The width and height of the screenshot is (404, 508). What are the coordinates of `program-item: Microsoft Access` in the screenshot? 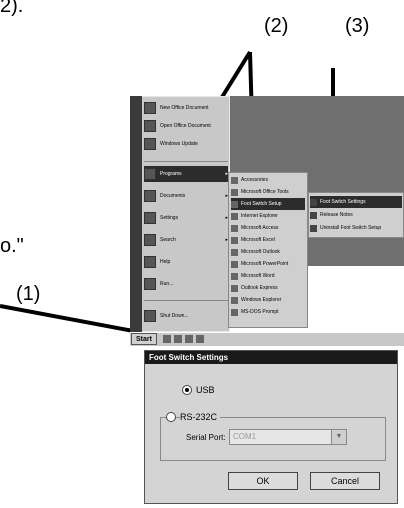 It's located at (268, 228).